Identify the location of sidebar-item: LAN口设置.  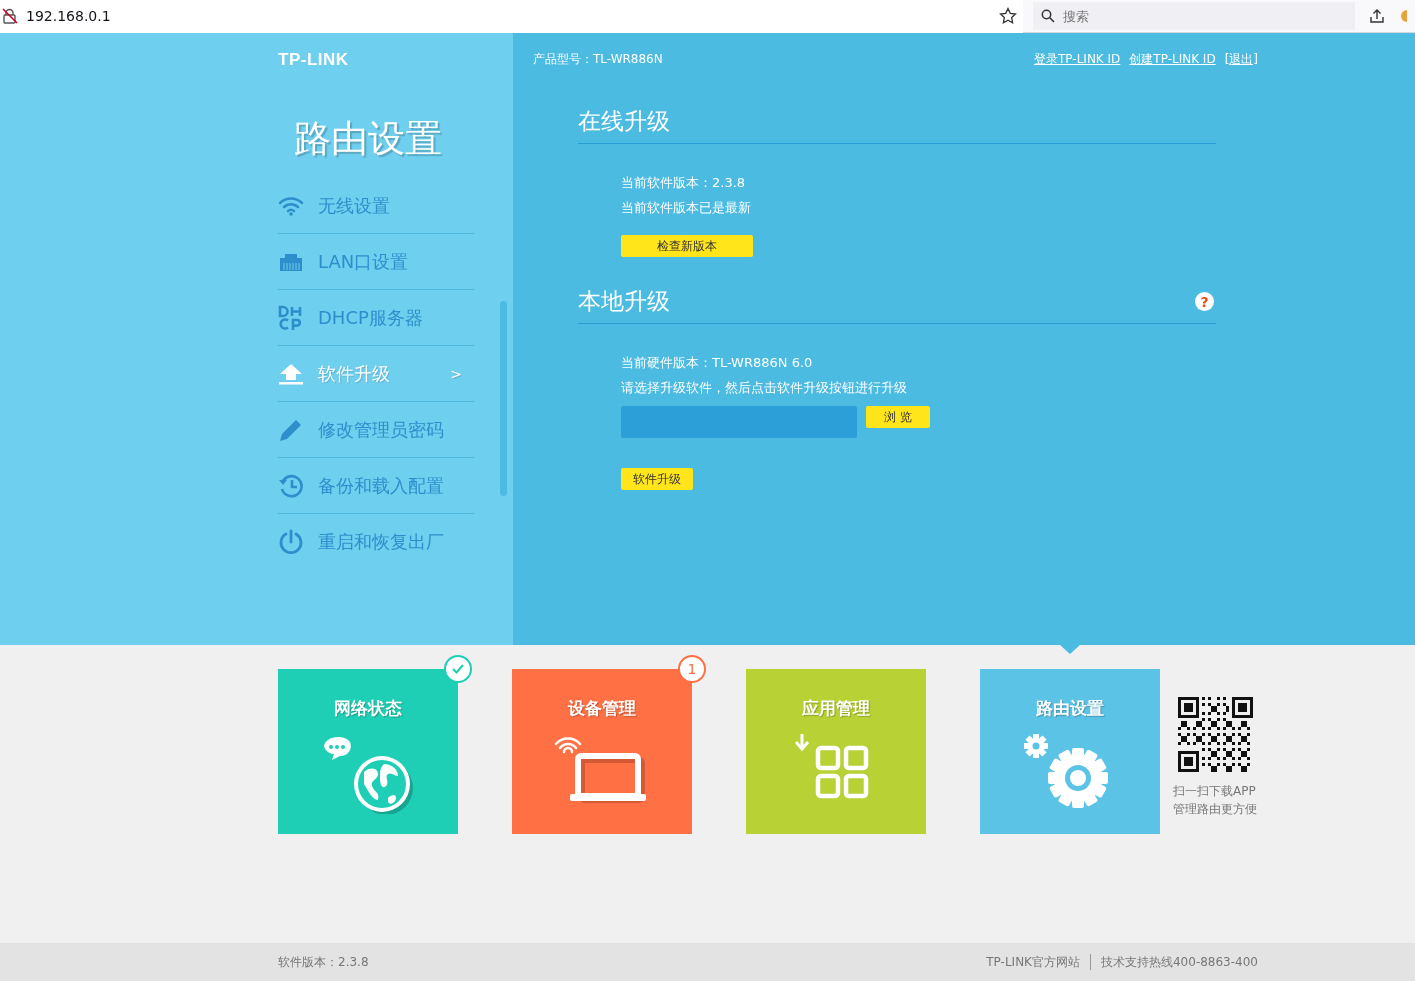
(376, 262).